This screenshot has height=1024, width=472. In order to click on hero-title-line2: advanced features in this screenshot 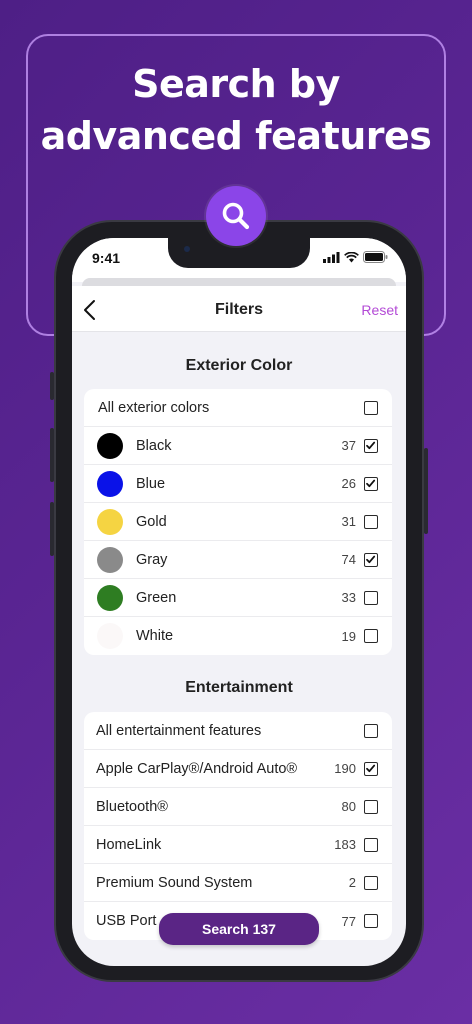, I will do `click(236, 136)`.